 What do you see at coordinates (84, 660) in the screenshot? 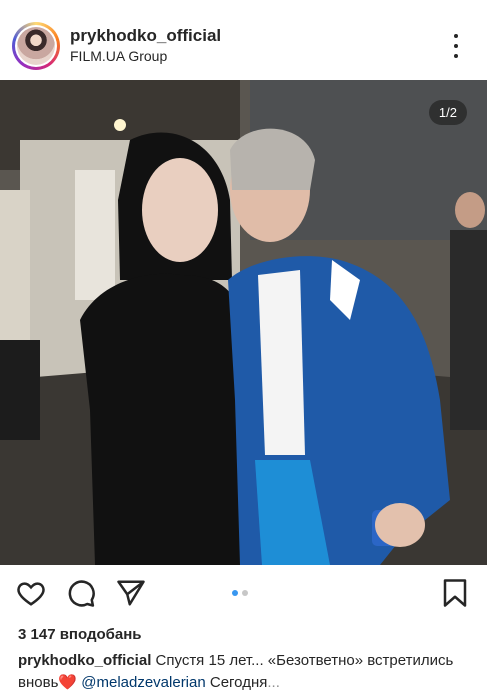
I see `caption-username: prykhodko_official` at bounding box center [84, 660].